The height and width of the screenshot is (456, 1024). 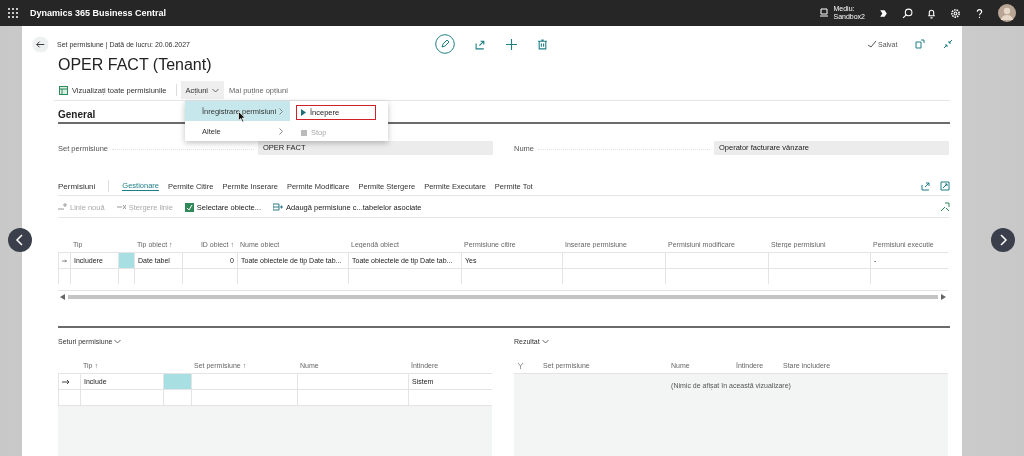 I want to click on expand-icon, so click(x=945, y=186).